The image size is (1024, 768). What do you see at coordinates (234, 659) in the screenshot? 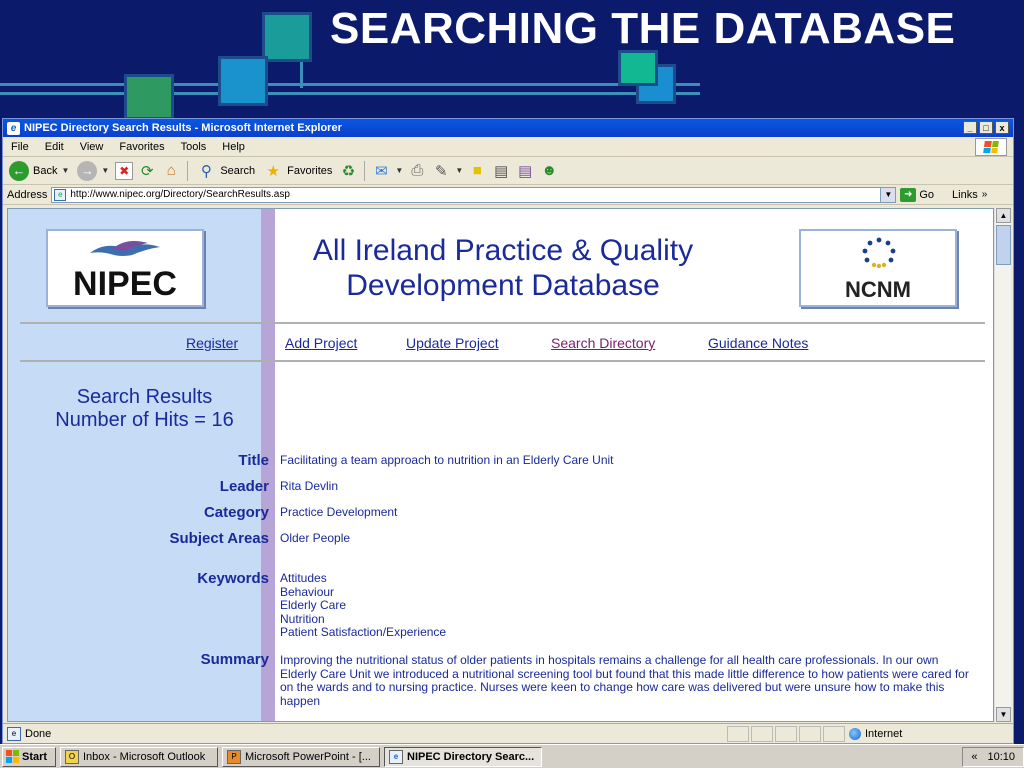
I see `summary-label: Summary` at bounding box center [234, 659].